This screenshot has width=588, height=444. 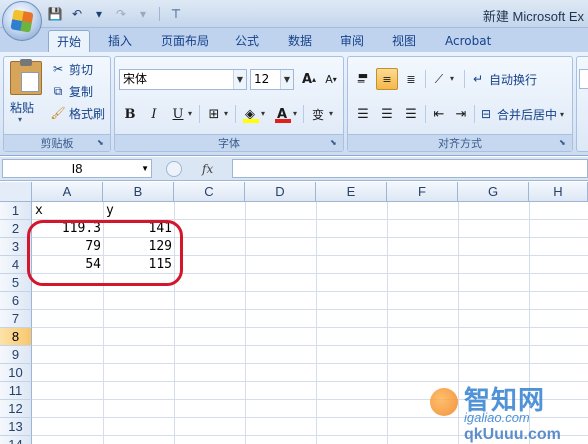 What do you see at coordinates (16, 301) in the screenshot?
I see `row-header-6: 6` at bounding box center [16, 301].